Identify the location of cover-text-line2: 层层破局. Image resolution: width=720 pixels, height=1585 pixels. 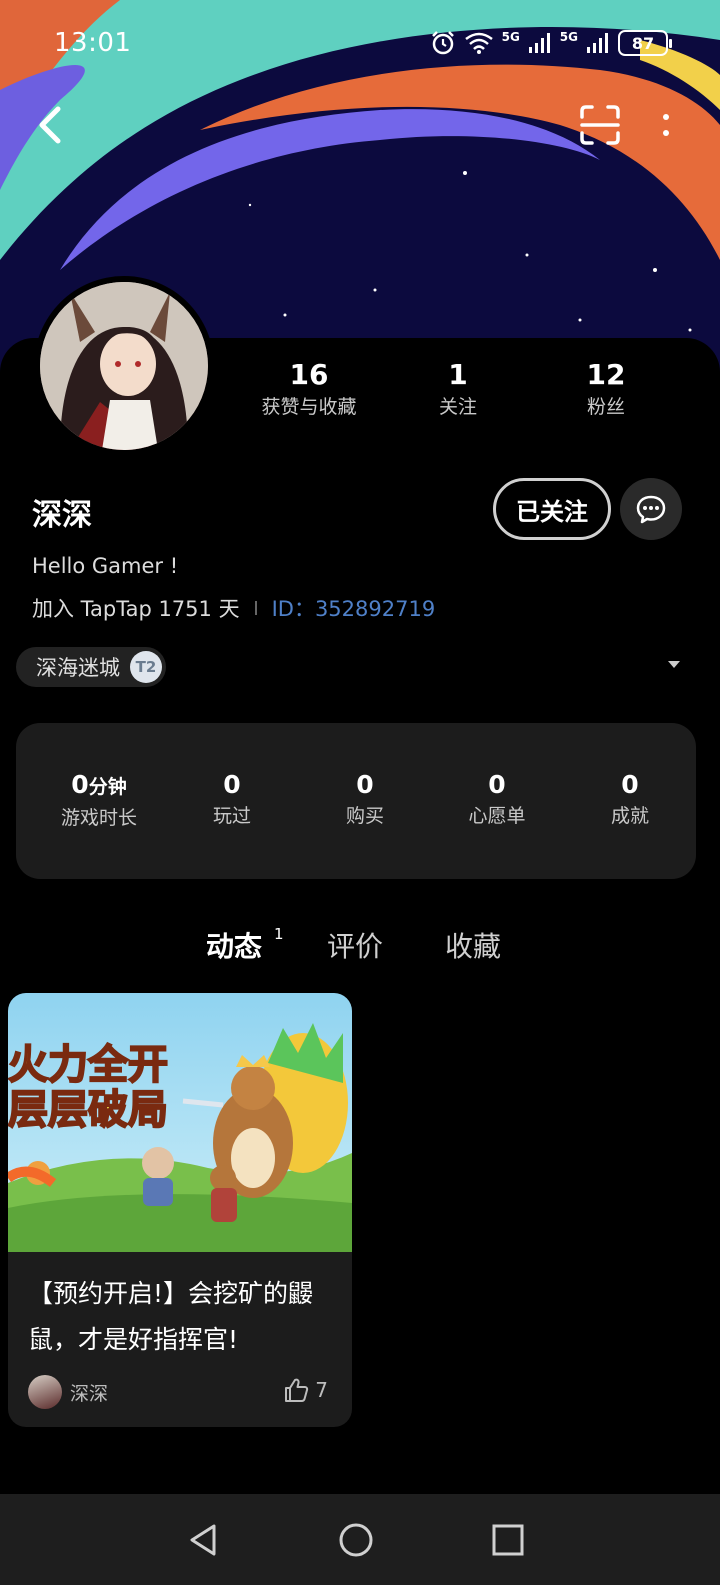
(88, 1110).